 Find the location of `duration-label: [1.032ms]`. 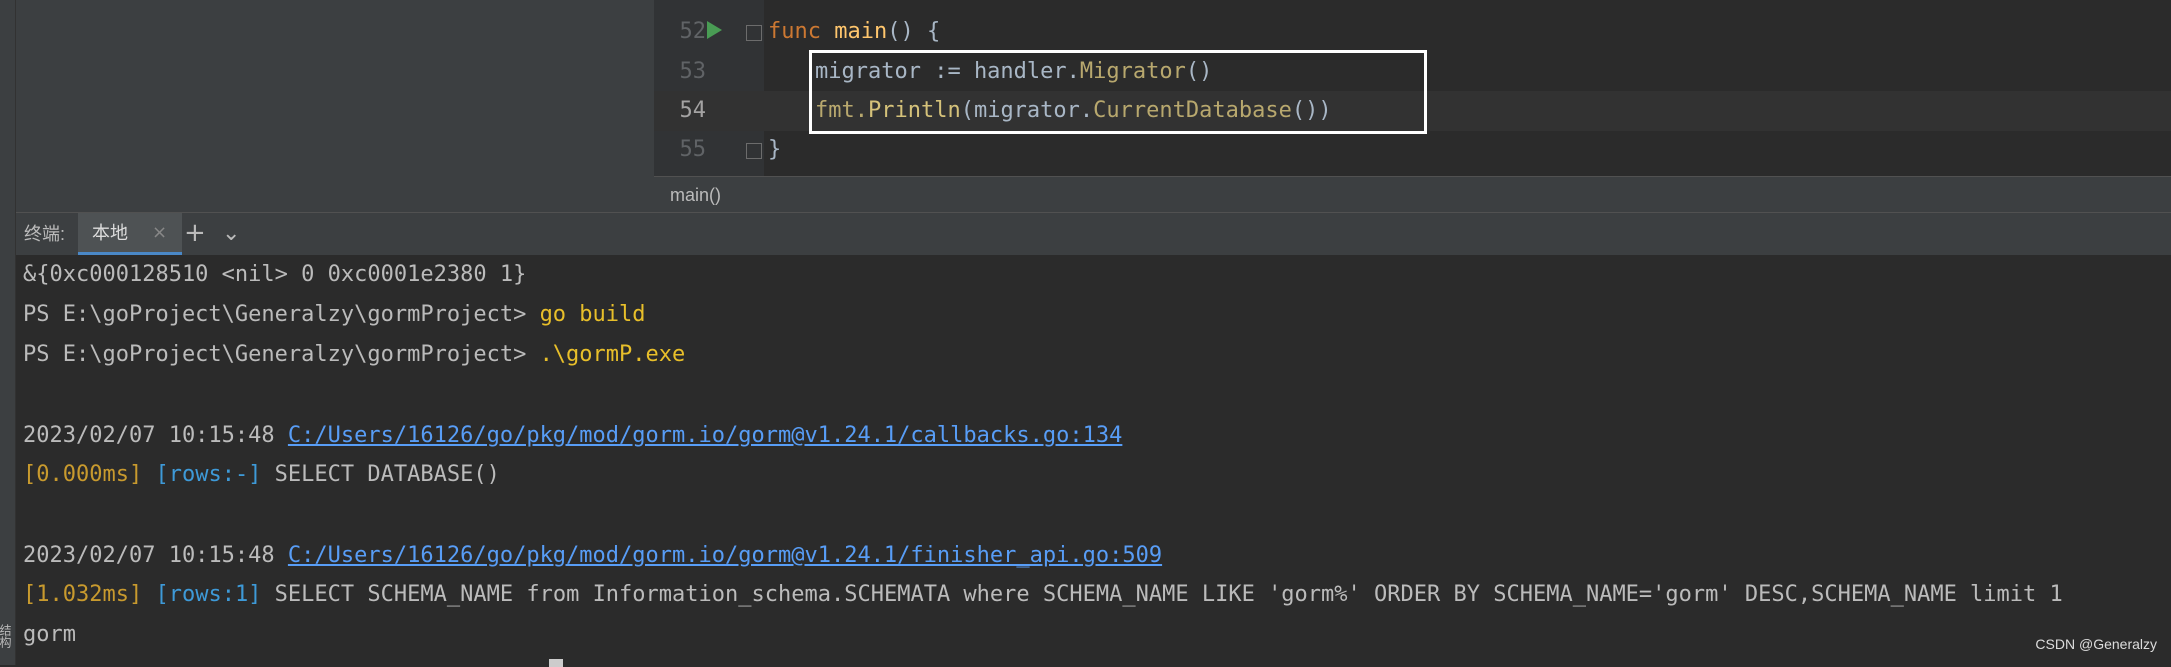

duration-label: [1.032ms] is located at coordinates (83, 594).